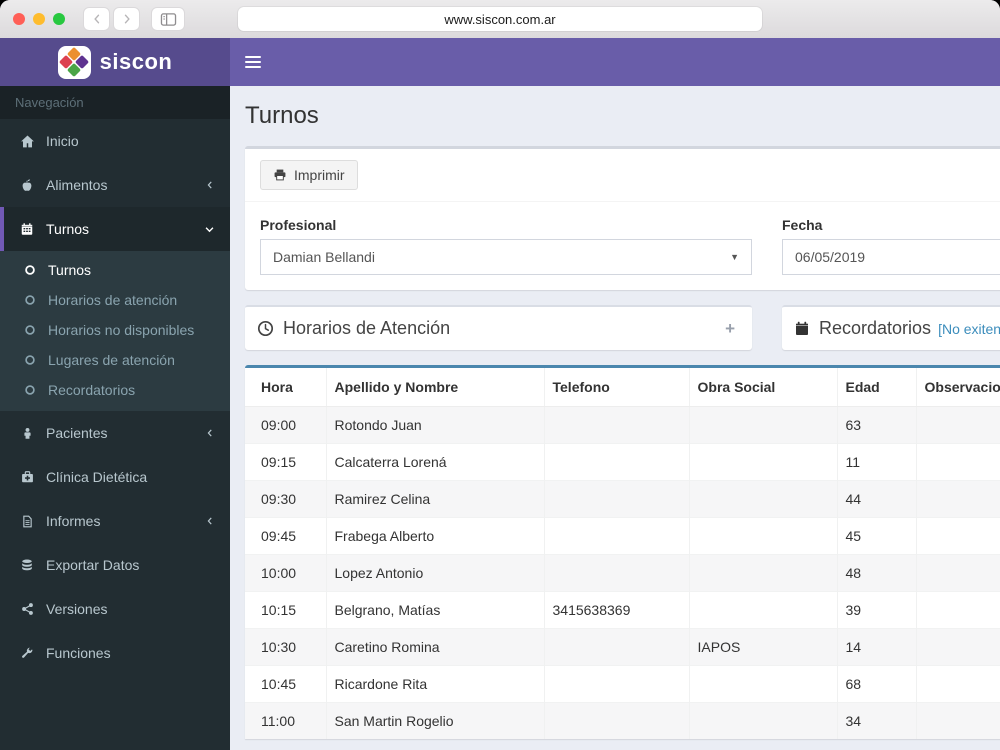  What do you see at coordinates (115, 609) in the screenshot?
I see `sidebar-item-versiones: Versiones` at bounding box center [115, 609].